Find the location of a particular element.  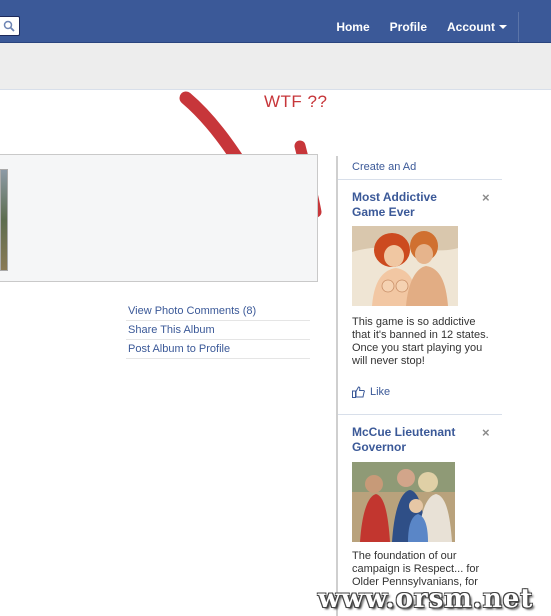

watermark: www.orsm.net is located at coordinates (426, 599).